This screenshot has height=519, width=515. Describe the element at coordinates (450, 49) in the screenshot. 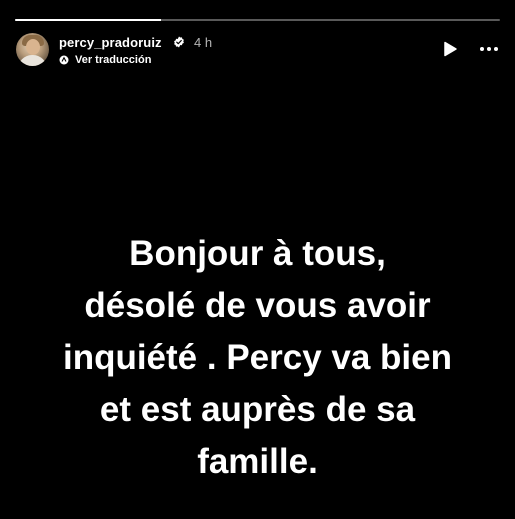

I see `play-icon` at that location.